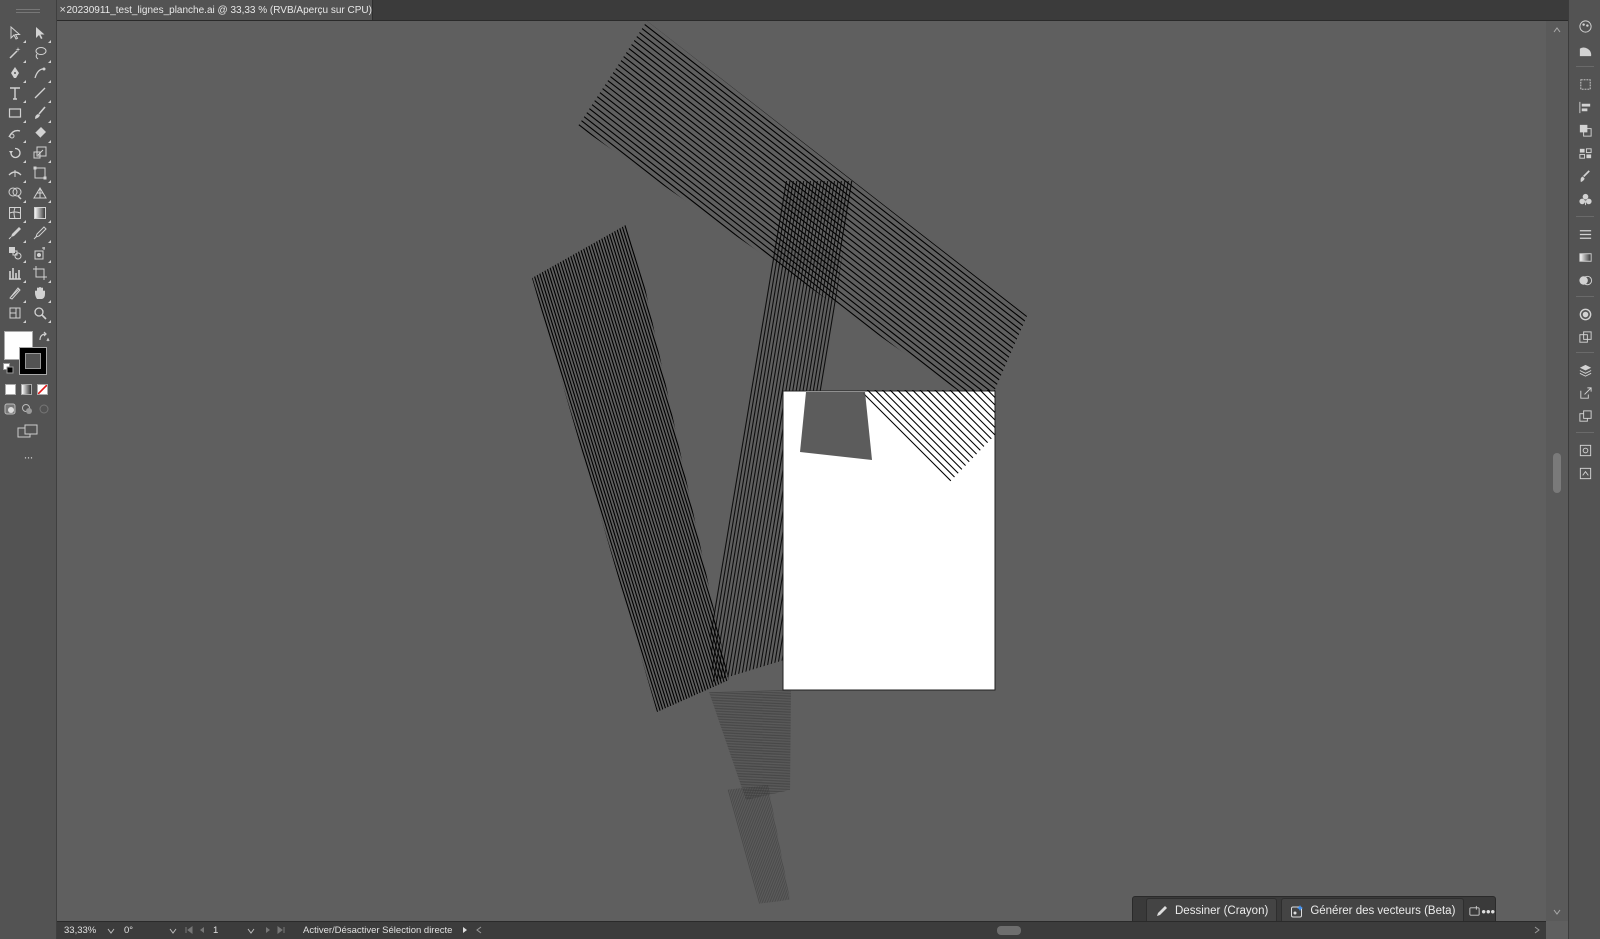  I want to click on last-artboard-icon, so click(281, 930).